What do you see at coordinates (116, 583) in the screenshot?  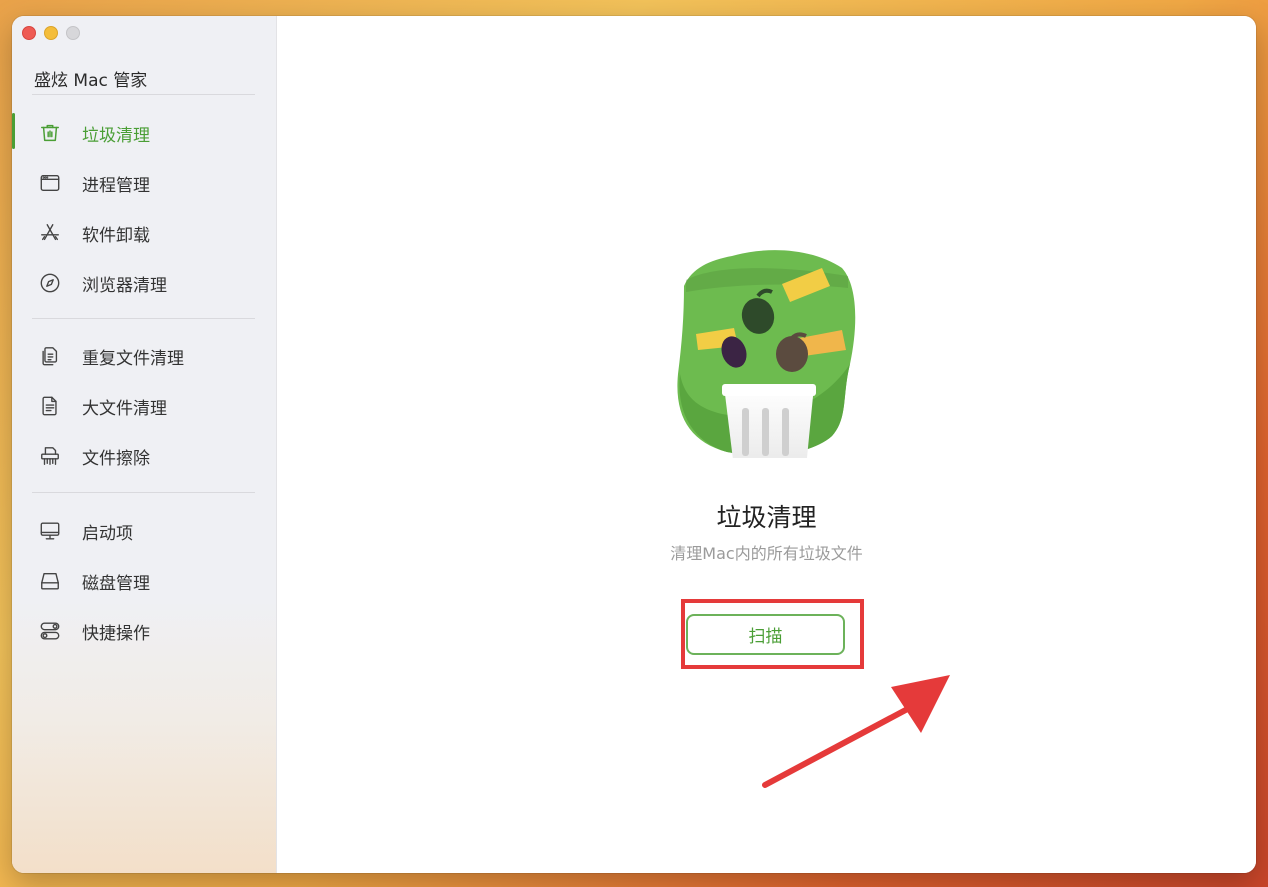 I see `sidebar-item-label: 磁盘管理` at bounding box center [116, 583].